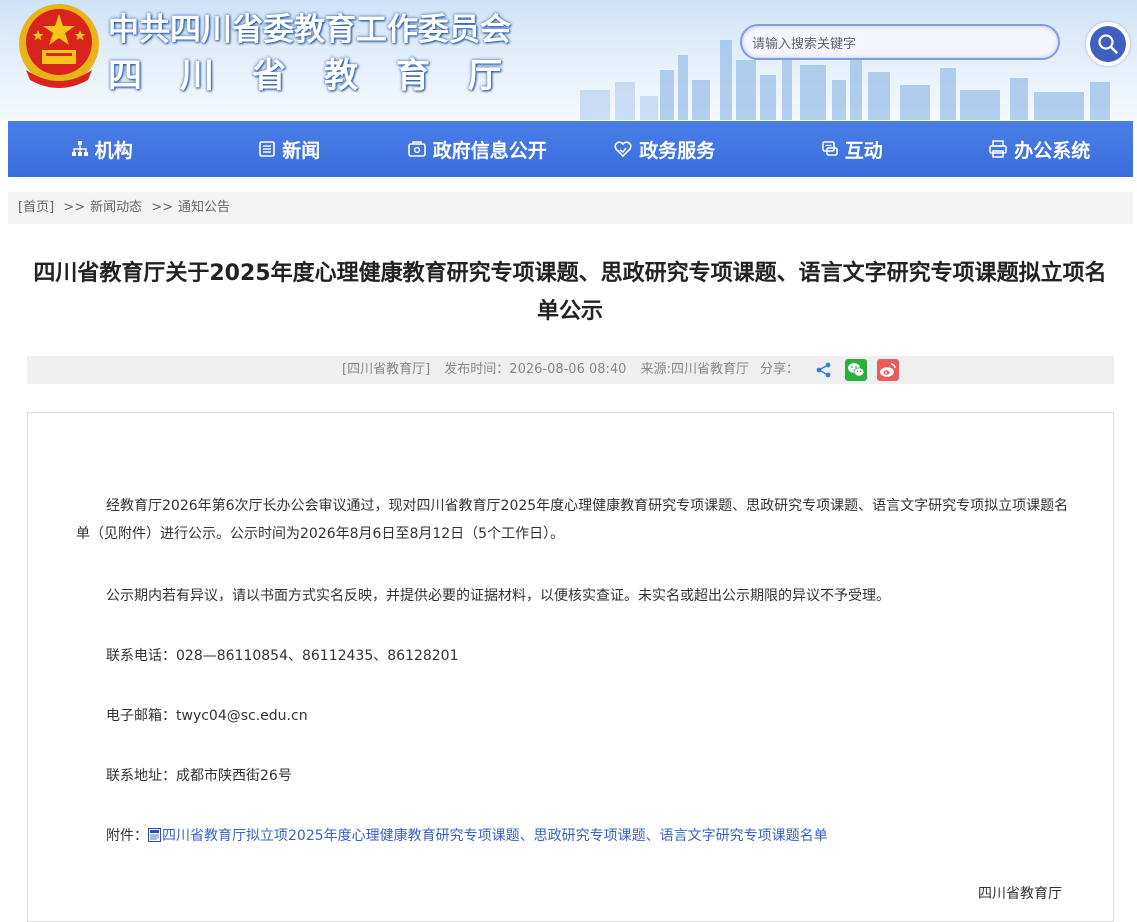  I want to click on contact-email-value: twyc04@sc.edu.cn, so click(242, 716).